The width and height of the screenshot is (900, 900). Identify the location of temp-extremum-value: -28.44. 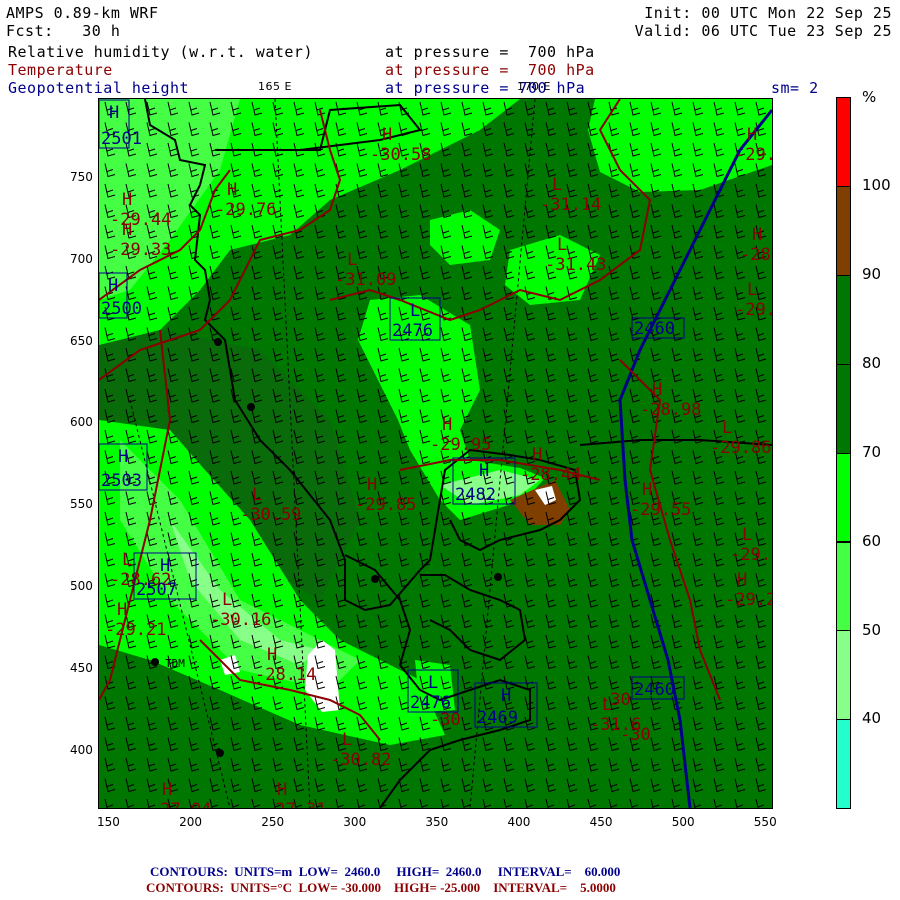
(550, 475).